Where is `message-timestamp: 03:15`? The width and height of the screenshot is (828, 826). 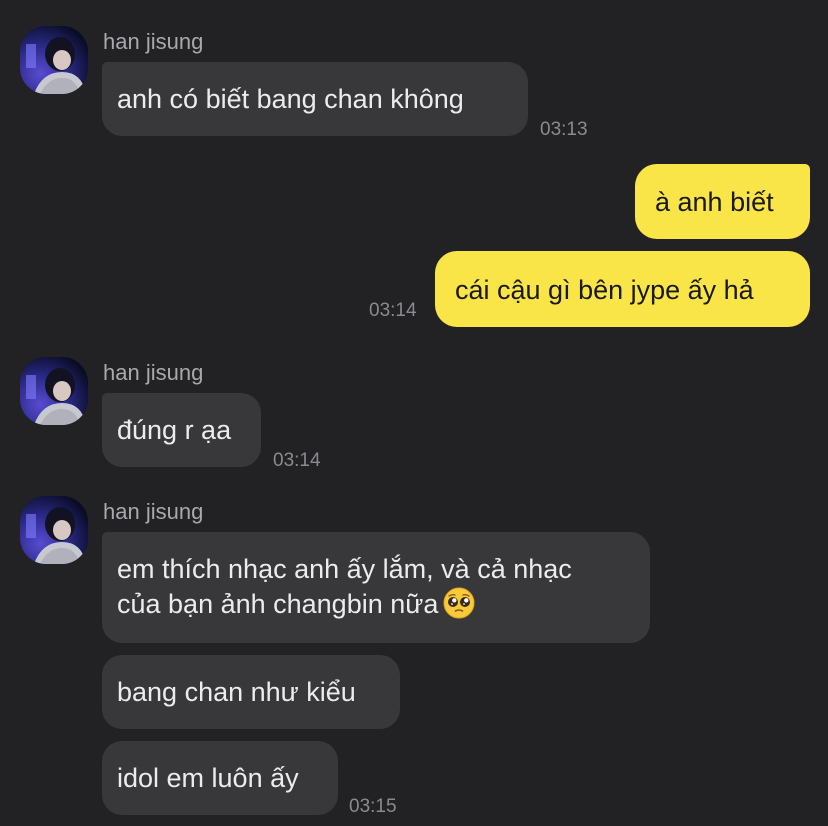
message-timestamp: 03:15 is located at coordinates (373, 806).